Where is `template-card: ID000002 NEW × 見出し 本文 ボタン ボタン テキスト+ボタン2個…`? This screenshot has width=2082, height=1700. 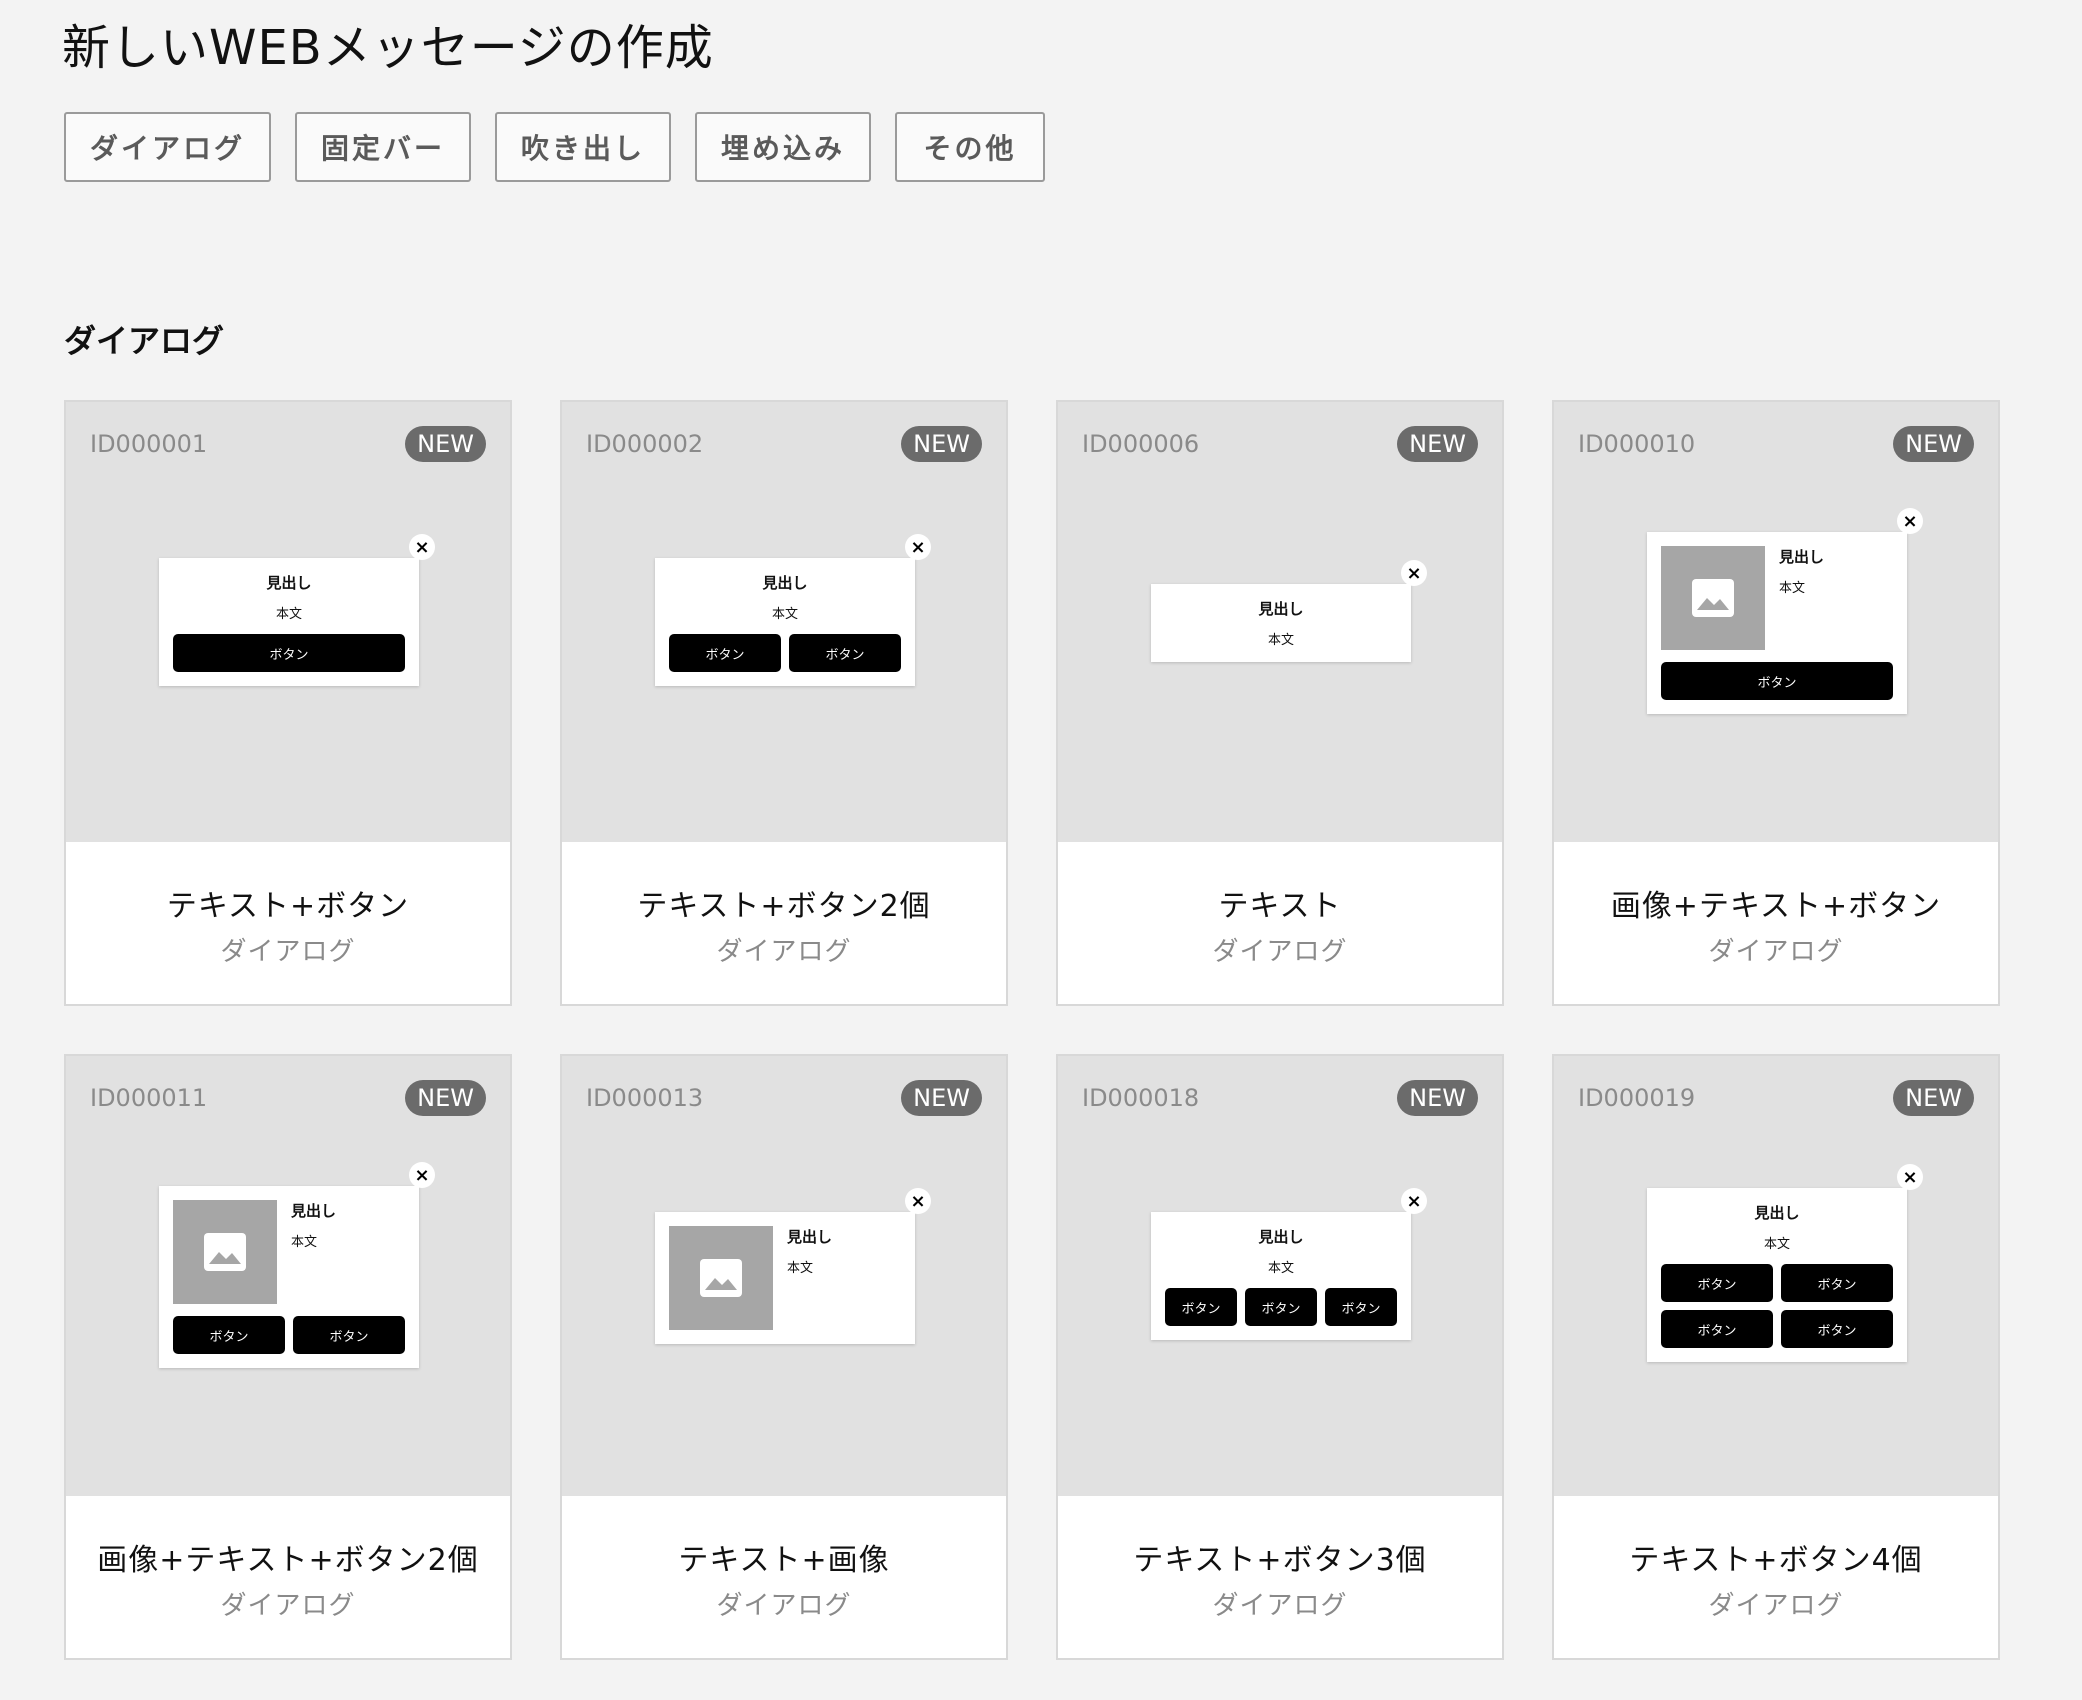
template-card: ID000002 NEW × 見出し 本文 ボタン ボタン テキスト+ボタン2個… is located at coordinates (784, 703).